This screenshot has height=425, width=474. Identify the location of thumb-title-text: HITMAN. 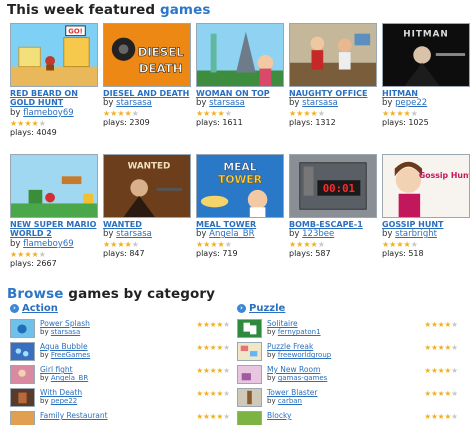
(425, 35).